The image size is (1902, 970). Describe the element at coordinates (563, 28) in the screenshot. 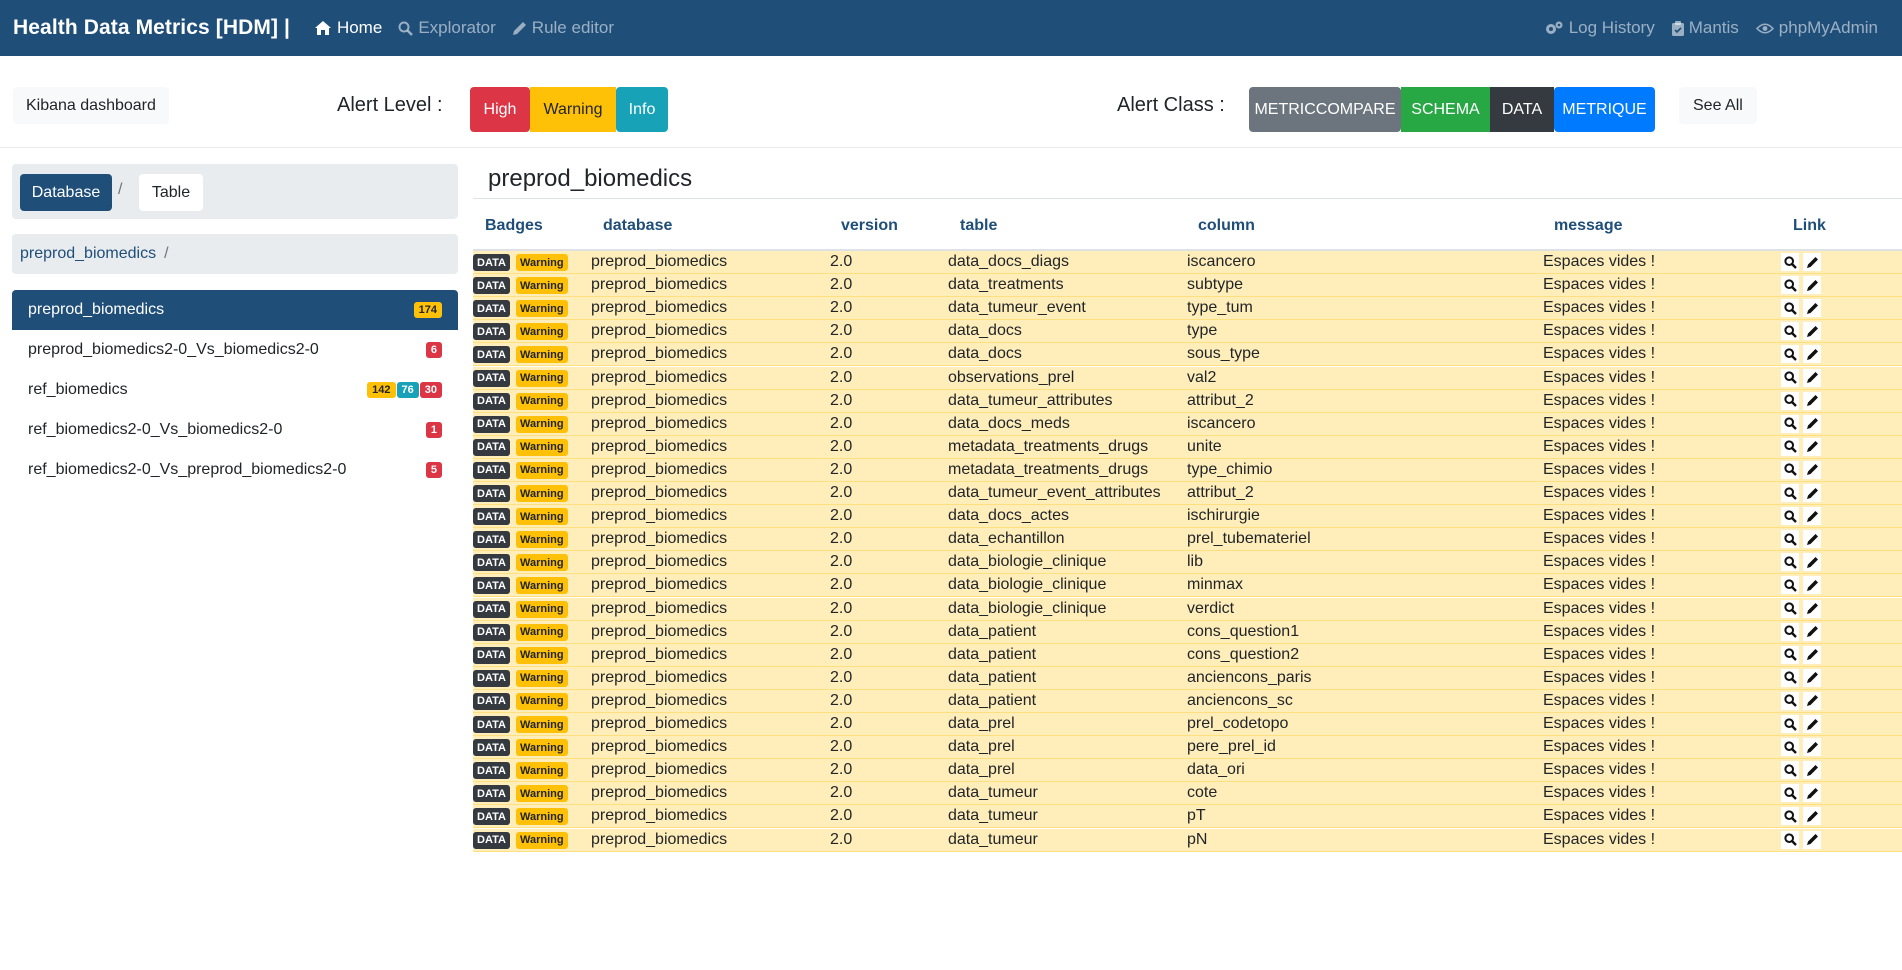

I see `nav-rule-editor: Rule editor` at that location.